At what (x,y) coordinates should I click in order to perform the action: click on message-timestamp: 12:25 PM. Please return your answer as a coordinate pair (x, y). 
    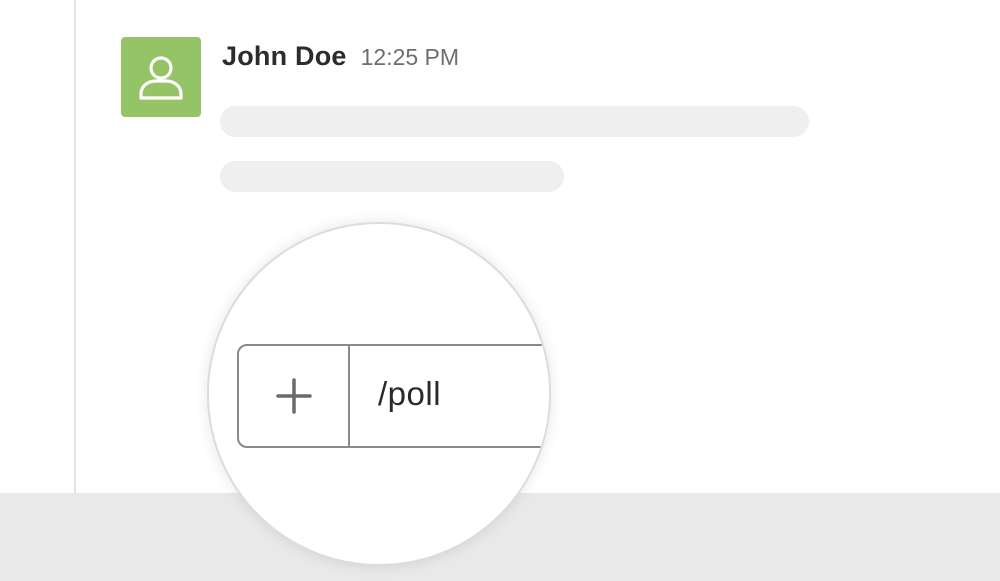
    Looking at the image, I should click on (410, 57).